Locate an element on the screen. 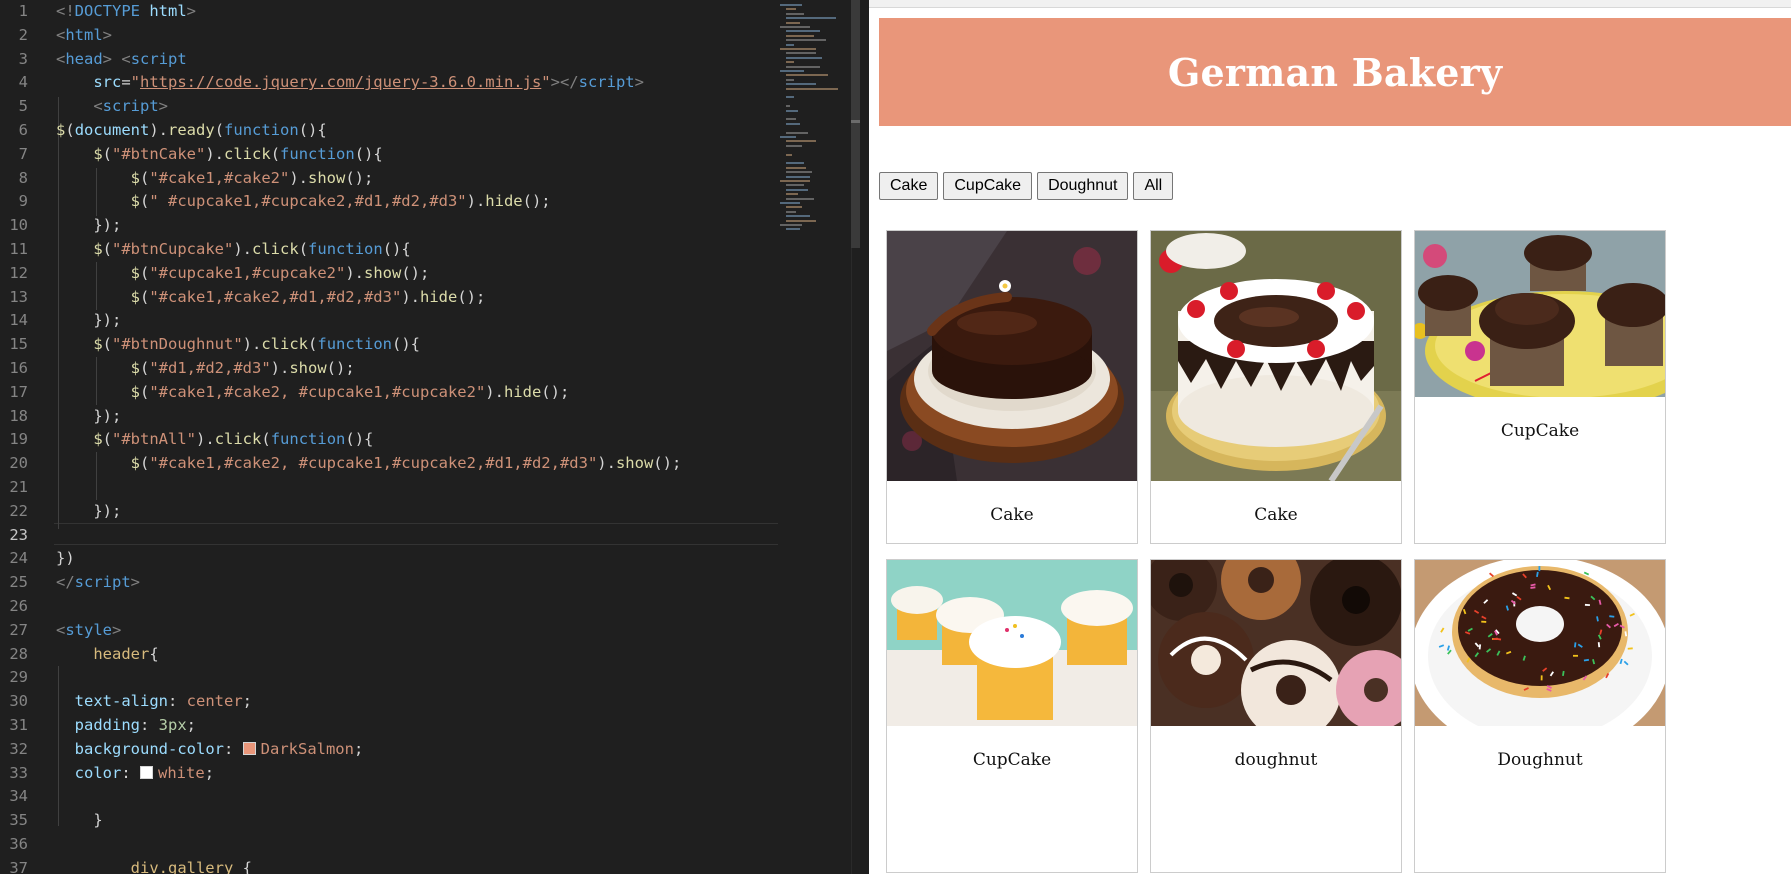  card-caption: Doughnut is located at coordinates (1540, 760).